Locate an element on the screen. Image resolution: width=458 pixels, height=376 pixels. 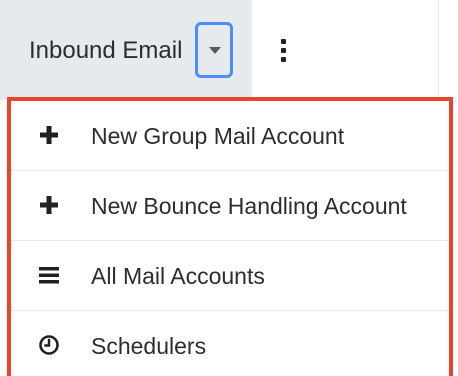
menu-item-label: New Group Mail Account is located at coordinates (218, 136).